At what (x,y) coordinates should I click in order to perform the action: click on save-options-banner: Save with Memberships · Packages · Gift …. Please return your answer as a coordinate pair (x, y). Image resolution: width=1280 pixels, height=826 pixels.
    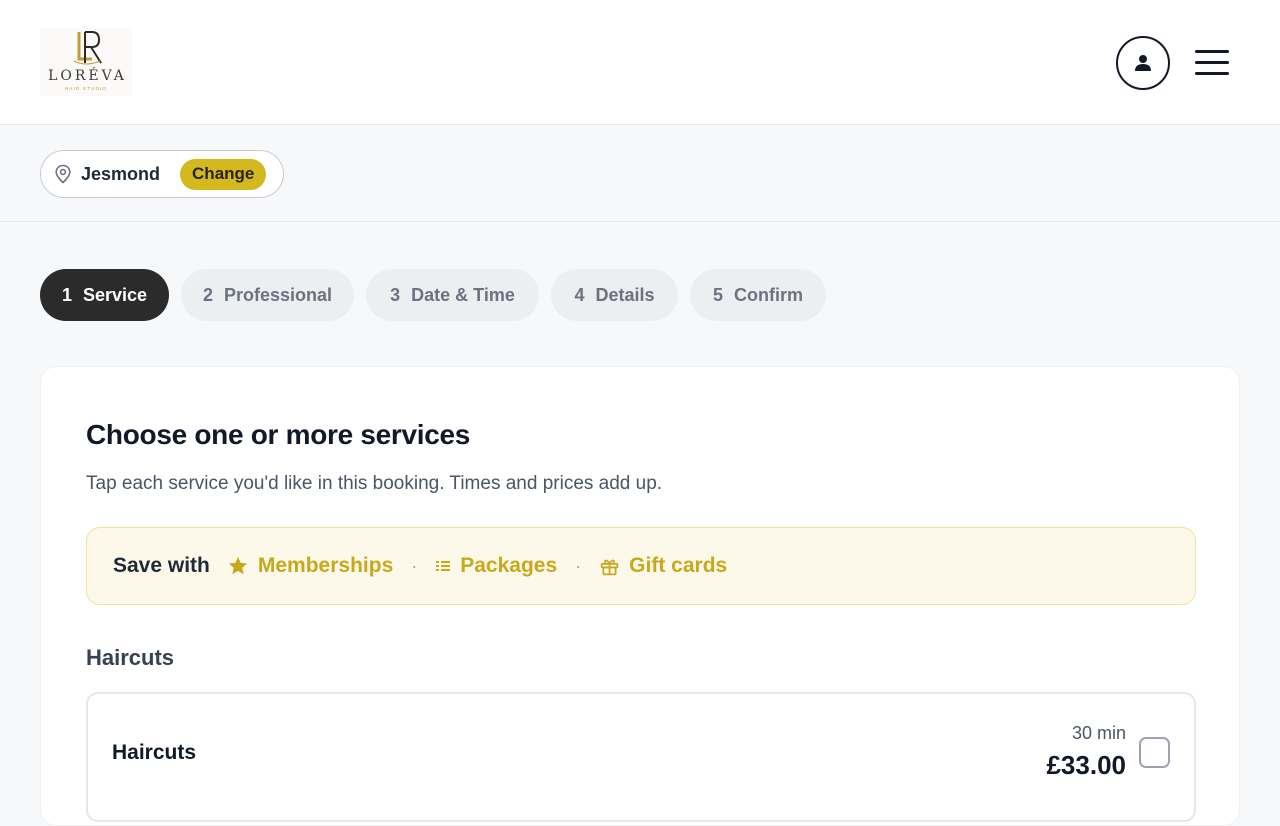
    Looking at the image, I should click on (641, 566).